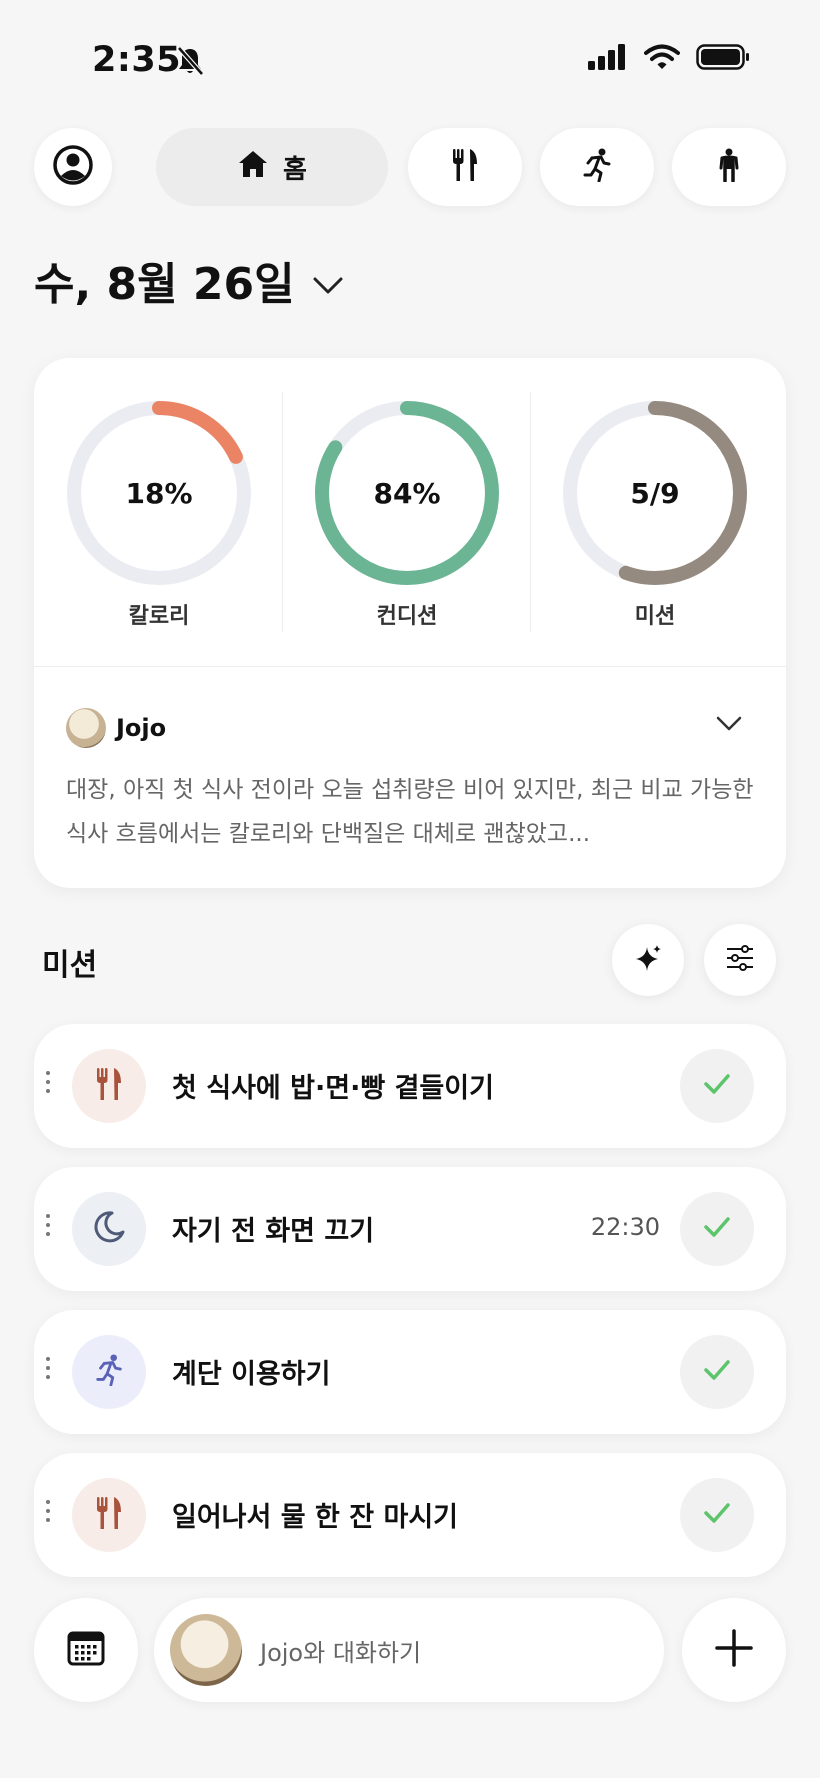 The width and height of the screenshot is (820, 1778). I want to click on tab-activity, so click(597, 167).